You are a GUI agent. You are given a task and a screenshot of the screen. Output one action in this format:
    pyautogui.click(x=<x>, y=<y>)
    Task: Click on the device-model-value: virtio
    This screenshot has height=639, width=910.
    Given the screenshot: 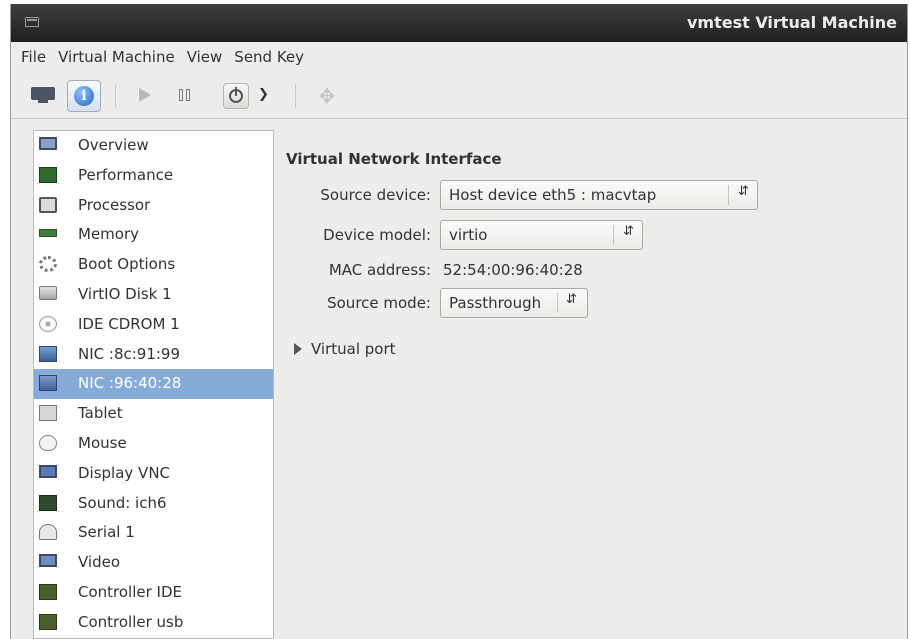 What is the action you would take?
    pyautogui.click(x=468, y=235)
    